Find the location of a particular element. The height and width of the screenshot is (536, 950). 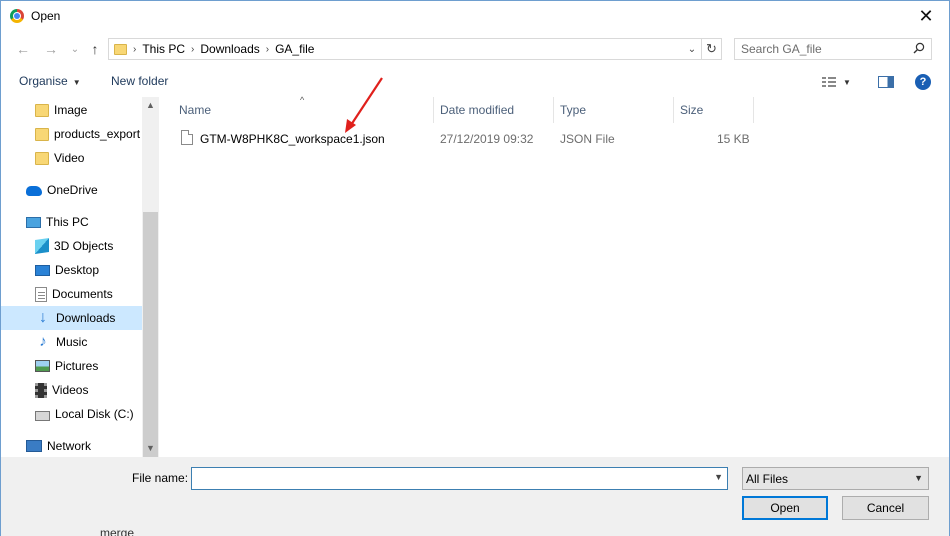

sidebar-item-local-disk: Local Disk (C:) is located at coordinates (71, 414).